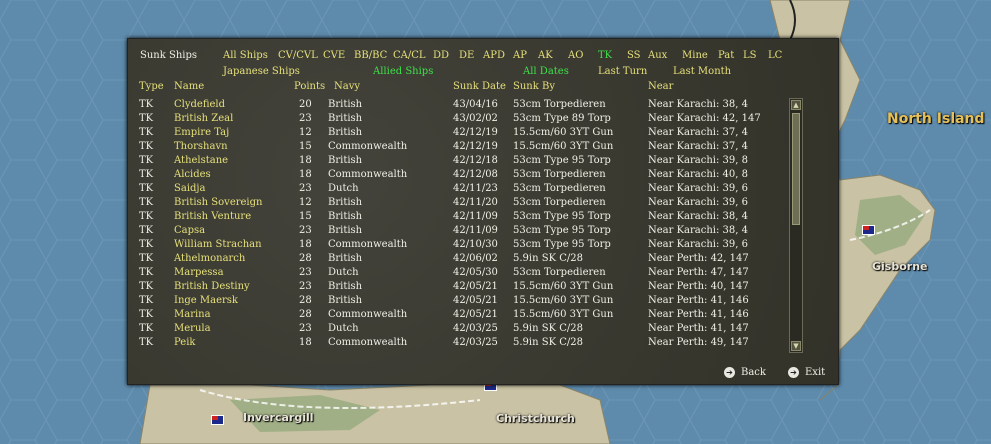 This screenshot has height=444, width=991. Describe the element at coordinates (370, 56) in the screenshot. I see `filter-bb-bc: BB/BC` at that location.